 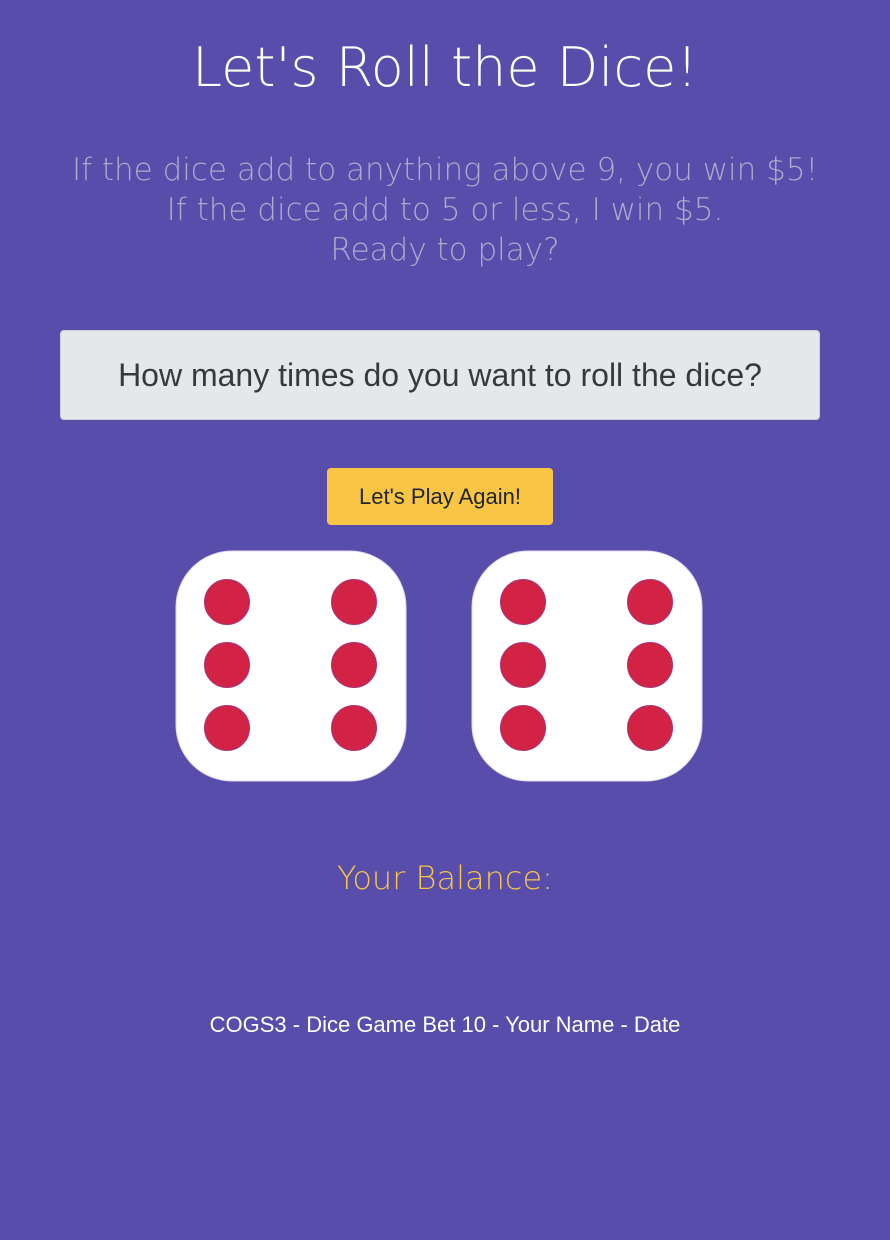 I want to click on page-title: Let's Roll the Dice!, so click(x=445, y=67).